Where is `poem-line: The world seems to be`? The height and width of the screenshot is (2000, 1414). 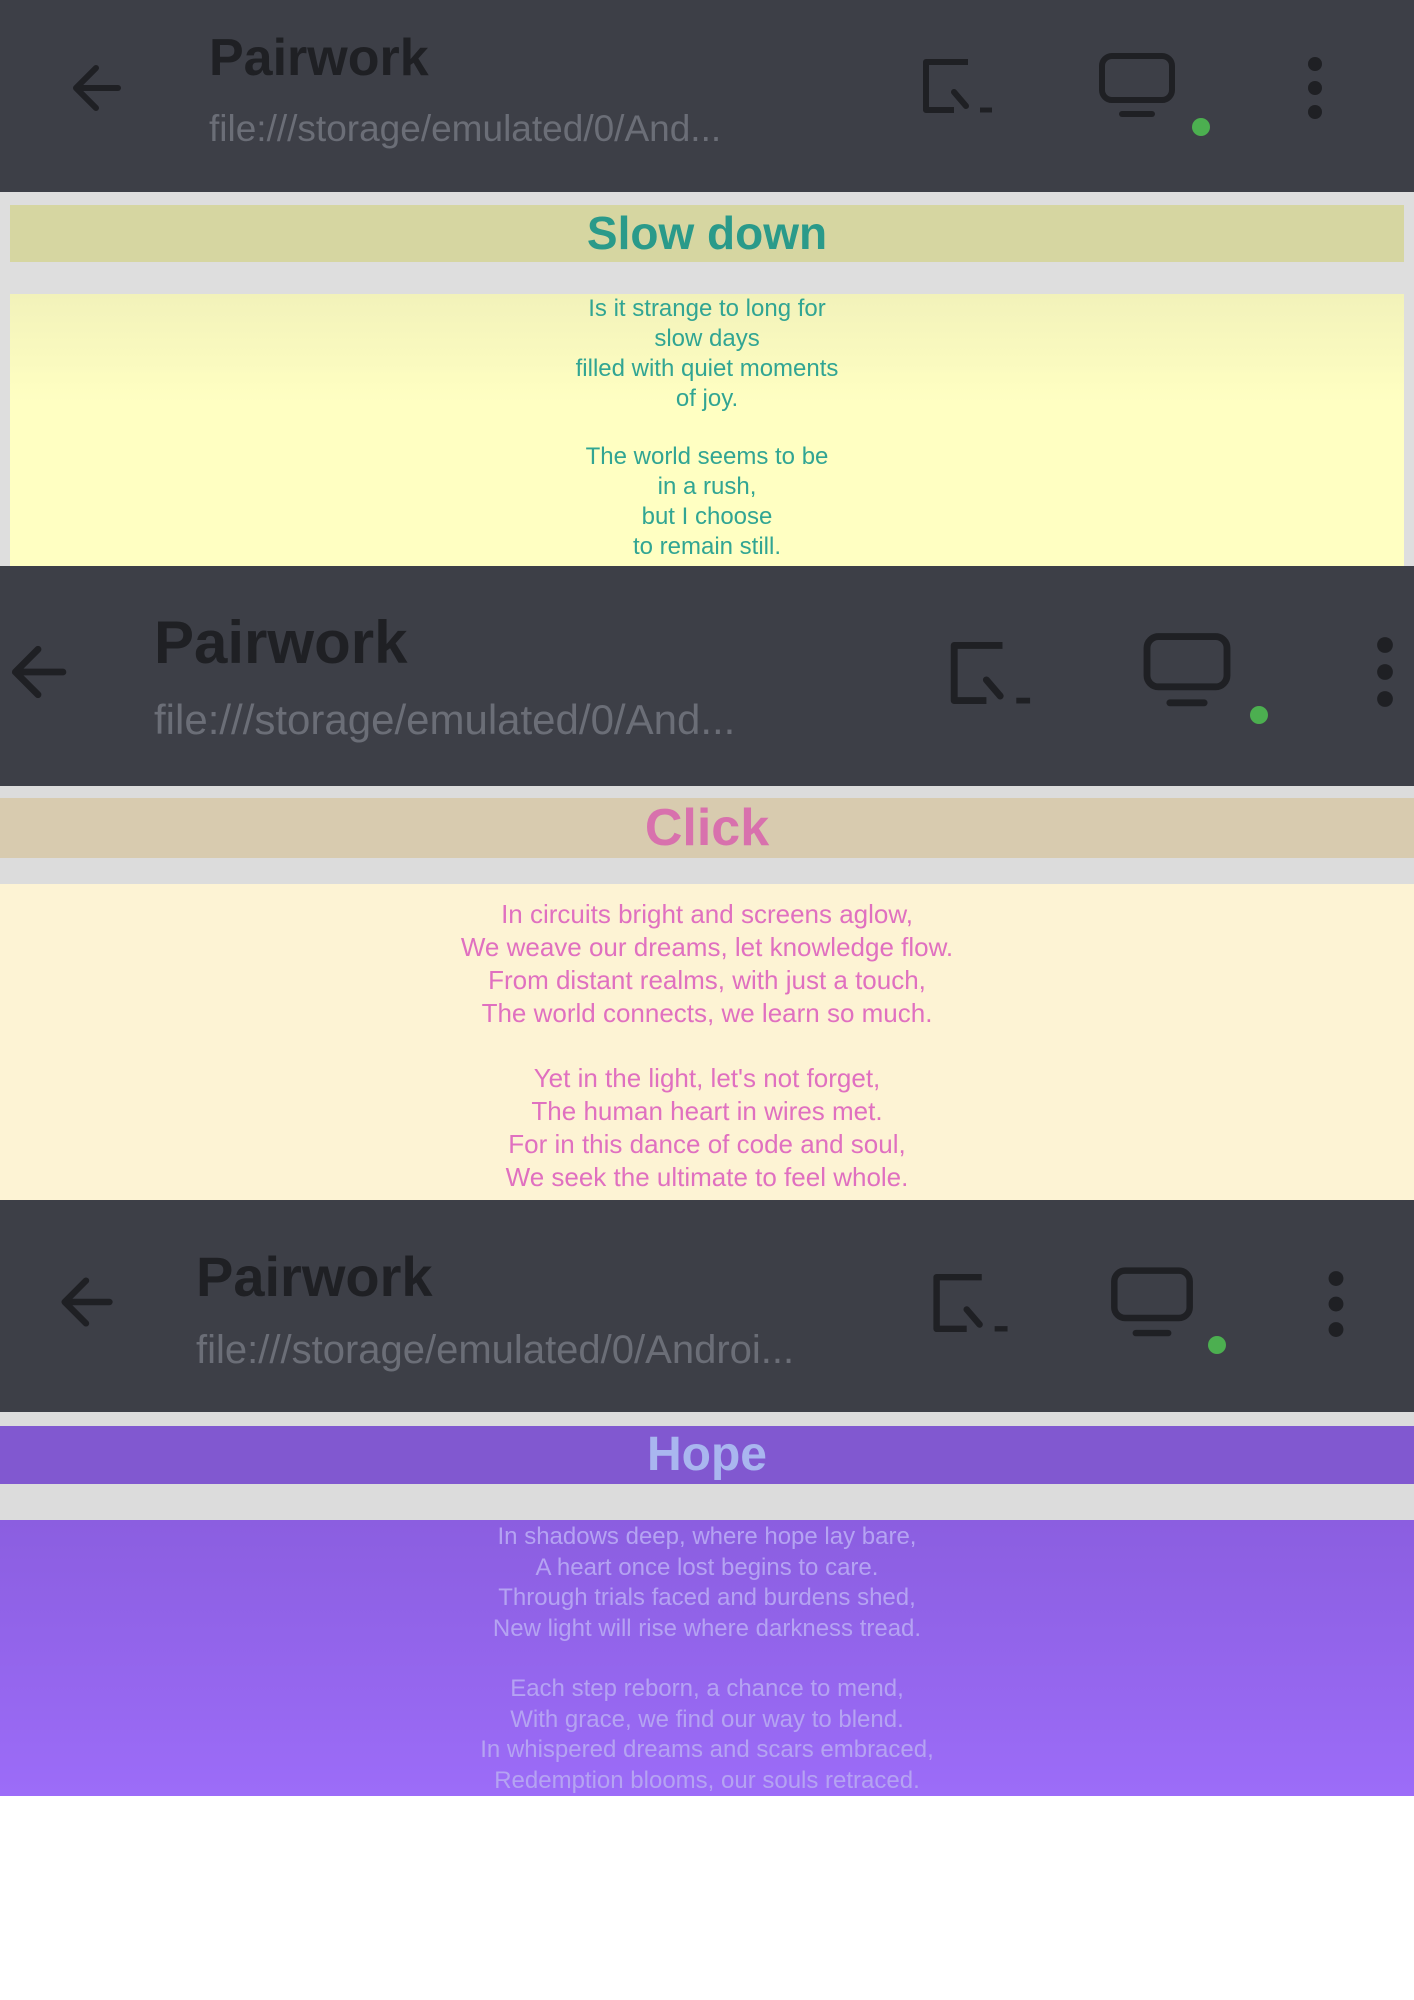
poem-line: The world seems to be is located at coordinates (707, 456).